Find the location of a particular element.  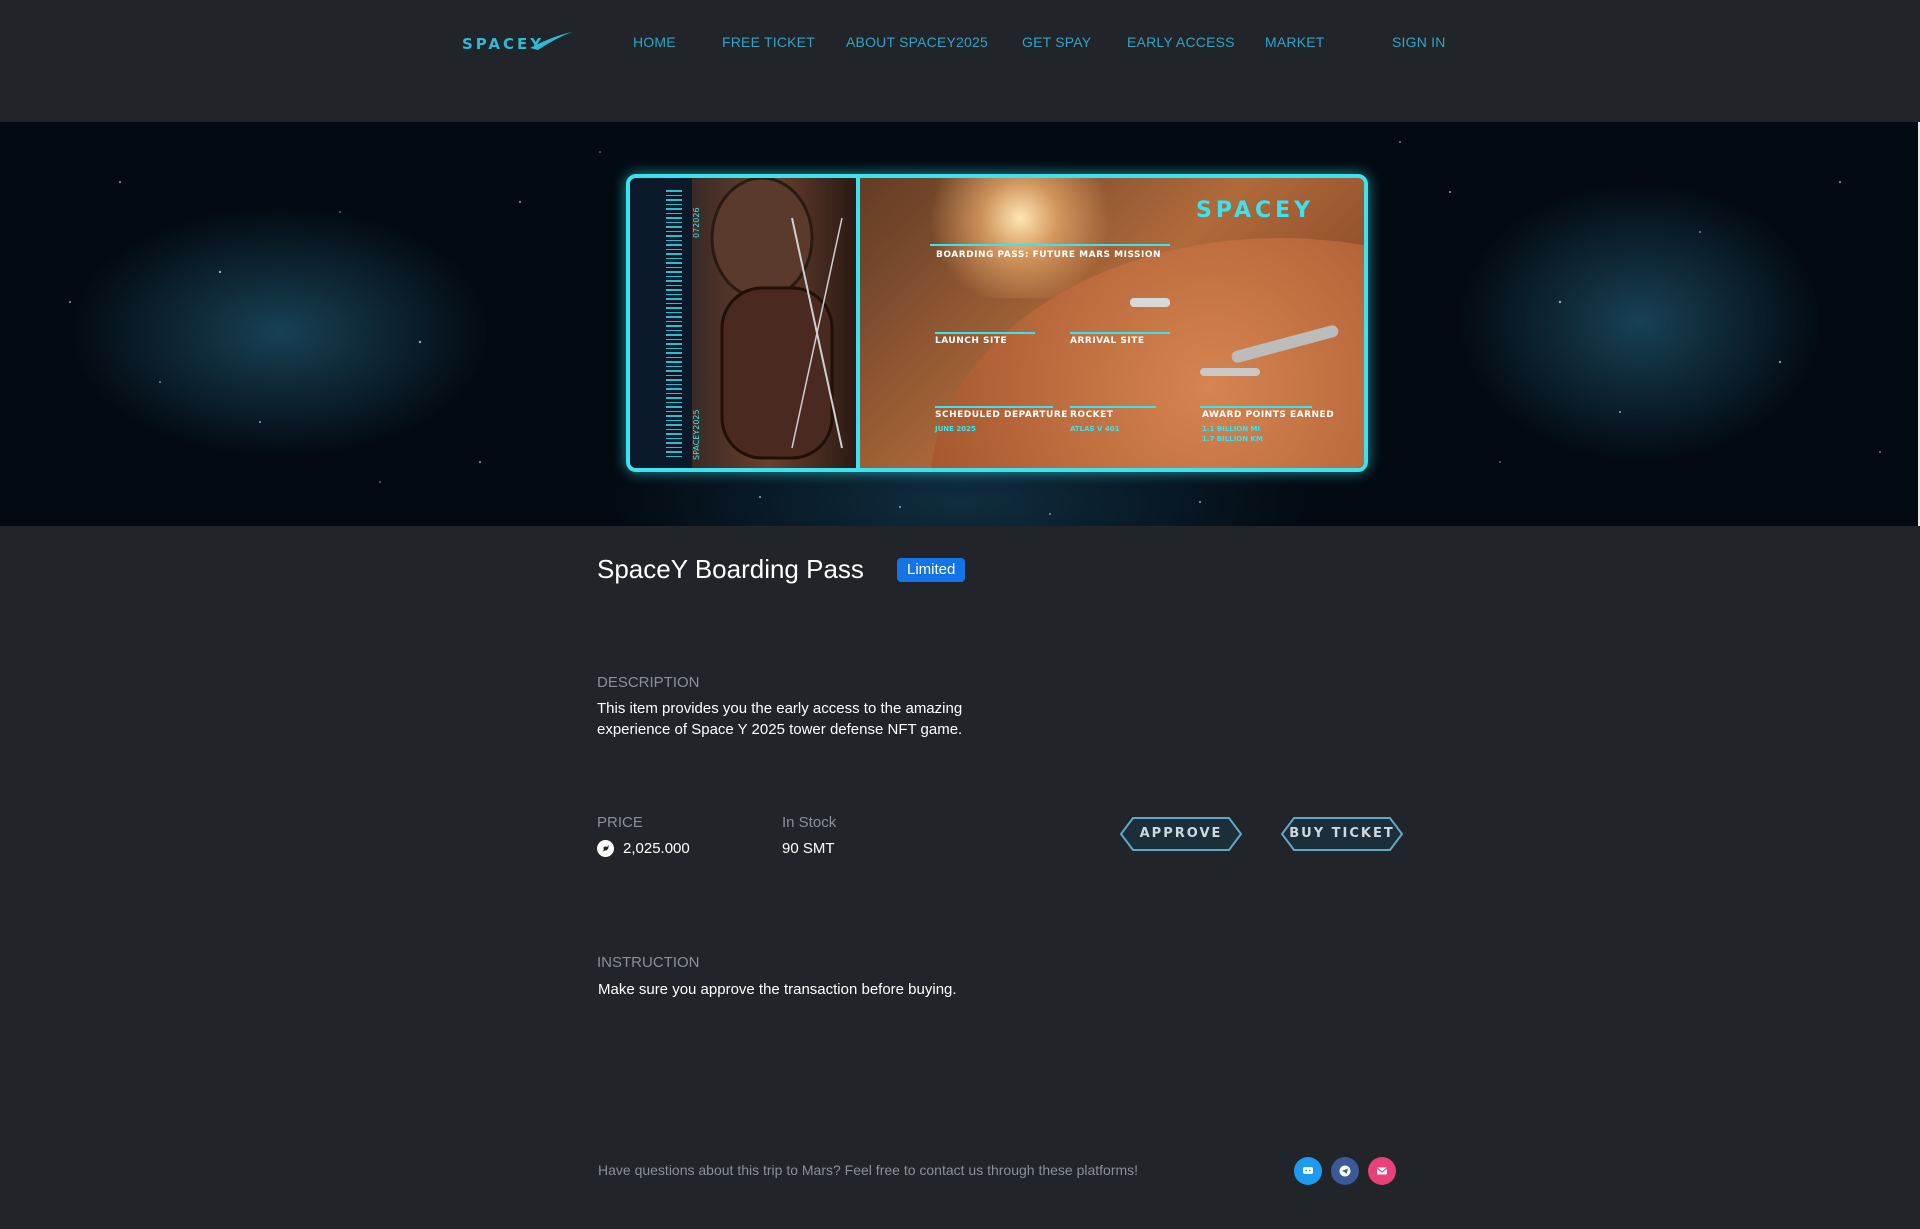

ticket-heading: BOARDING PASS: FUTURE MARS MISSION is located at coordinates (1049, 255).